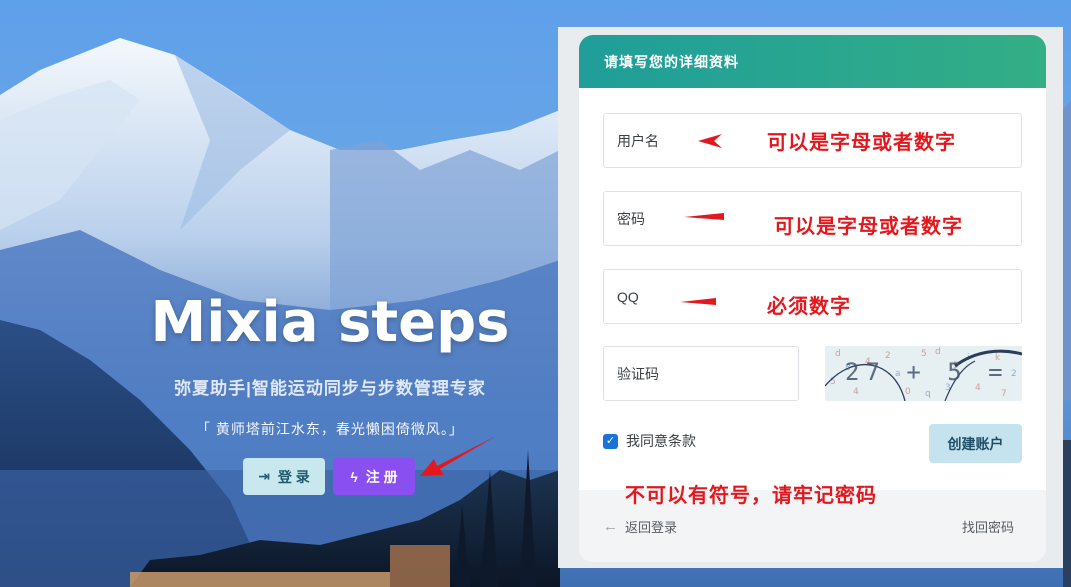 Image resolution: width=1071 pixels, height=587 pixels. What do you see at coordinates (264, 476) in the screenshot?
I see `login-icon: ⇥` at bounding box center [264, 476].